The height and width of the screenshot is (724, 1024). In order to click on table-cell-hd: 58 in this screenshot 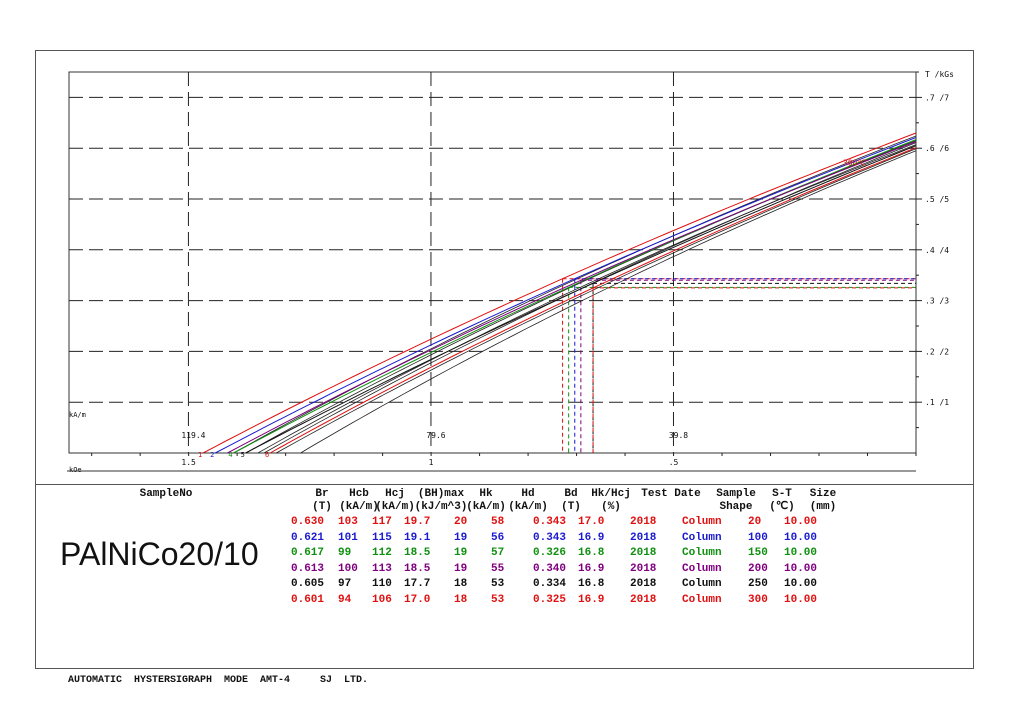, I will do `click(498, 522)`.